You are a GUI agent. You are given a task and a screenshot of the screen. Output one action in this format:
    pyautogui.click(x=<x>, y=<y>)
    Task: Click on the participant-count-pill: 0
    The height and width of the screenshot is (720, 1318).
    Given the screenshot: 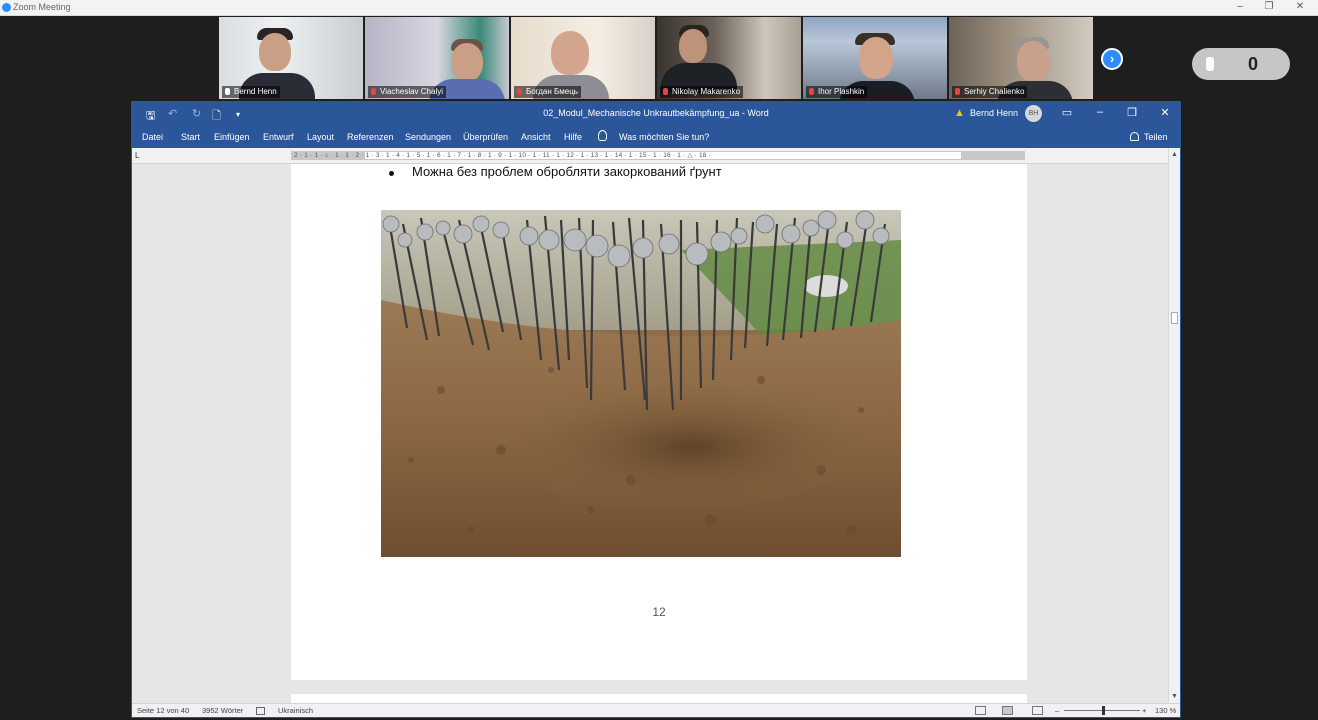 What is the action you would take?
    pyautogui.click(x=1241, y=64)
    